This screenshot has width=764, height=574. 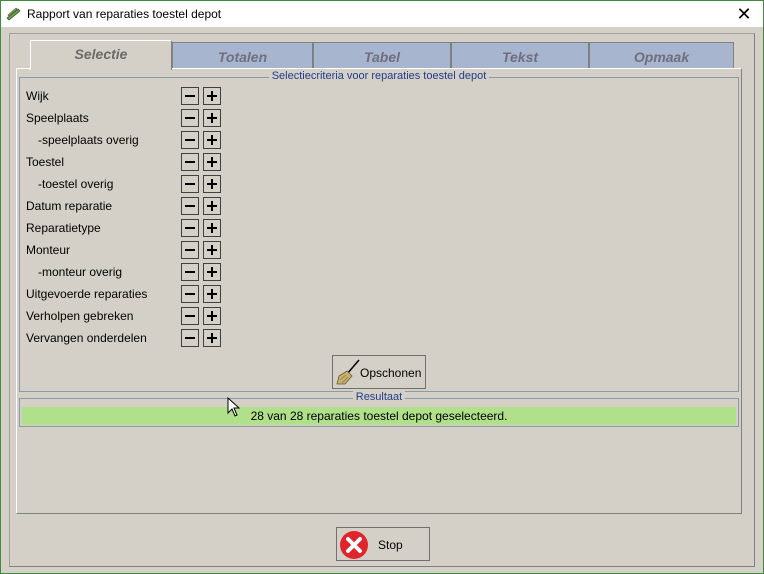 I want to click on title-bar: Rapport van reparaties toestel depot ✕, so click(x=382, y=14).